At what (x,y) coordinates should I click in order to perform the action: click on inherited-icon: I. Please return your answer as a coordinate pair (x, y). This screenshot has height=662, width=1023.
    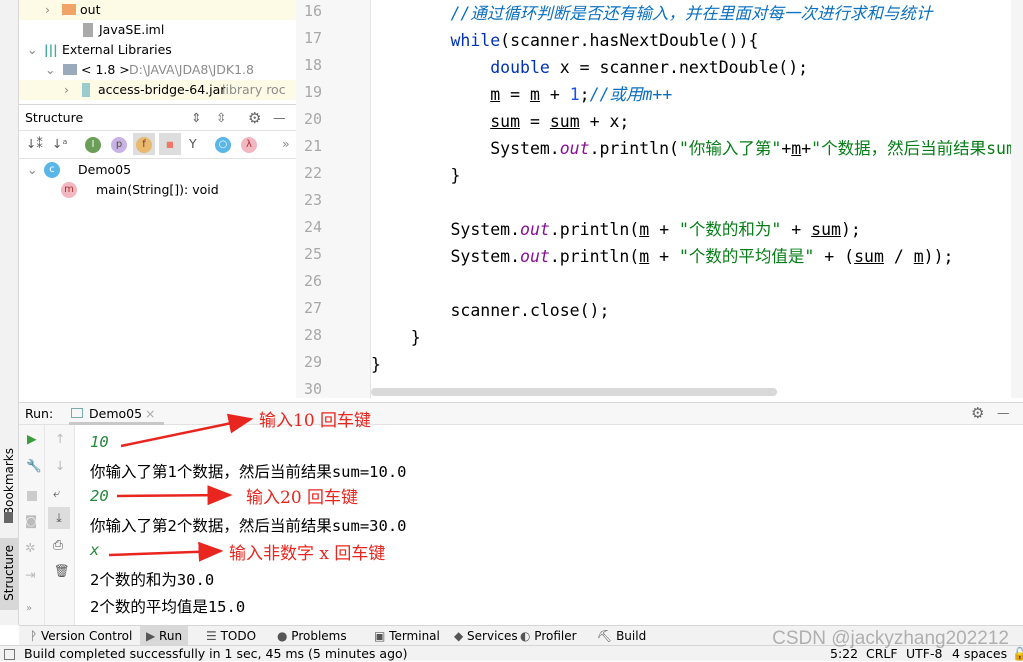
    Looking at the image, I should click on (93, 145).